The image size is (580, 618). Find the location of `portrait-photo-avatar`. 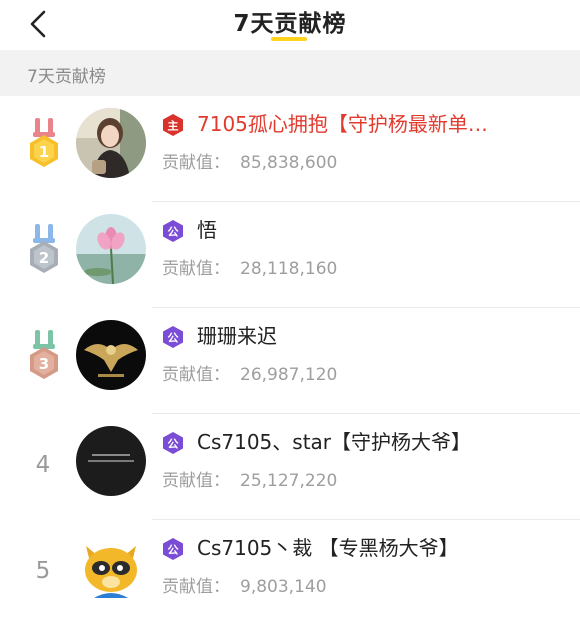

portrait-photo-avatar is located at coordinates (111, 143).